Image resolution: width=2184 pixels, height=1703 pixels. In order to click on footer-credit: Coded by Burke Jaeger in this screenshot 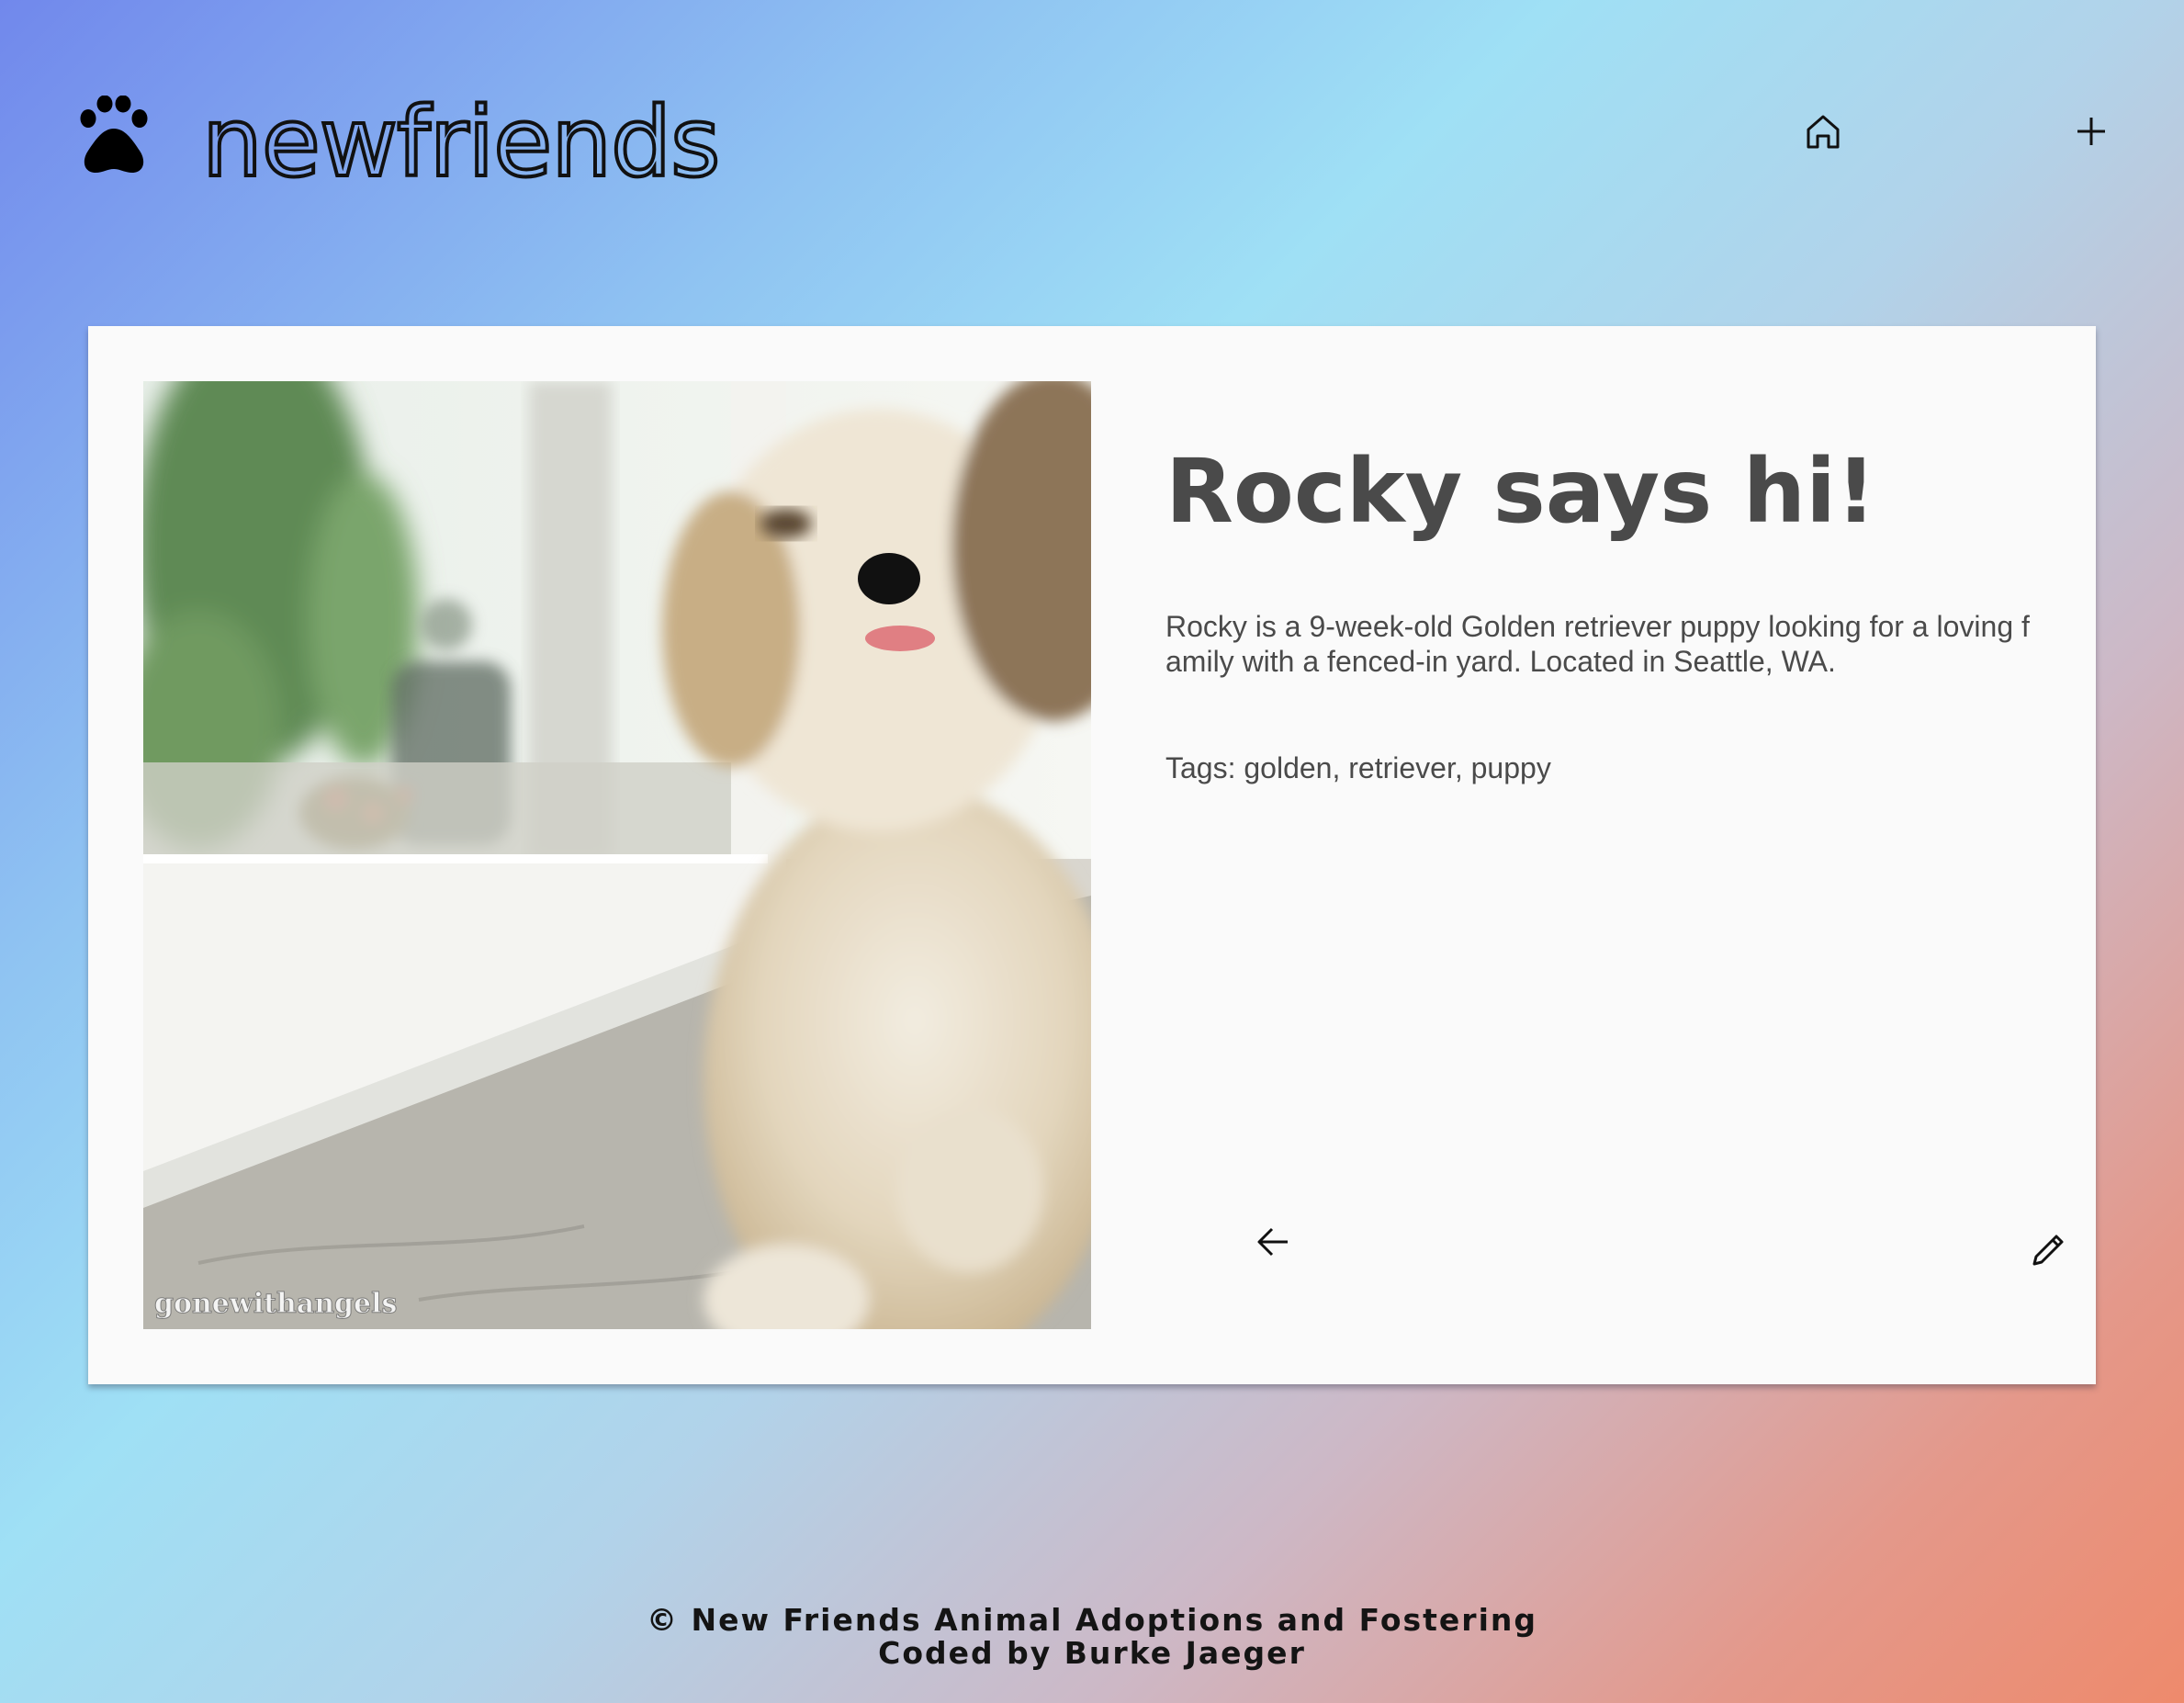, I will do `click(1092, 1653)`.